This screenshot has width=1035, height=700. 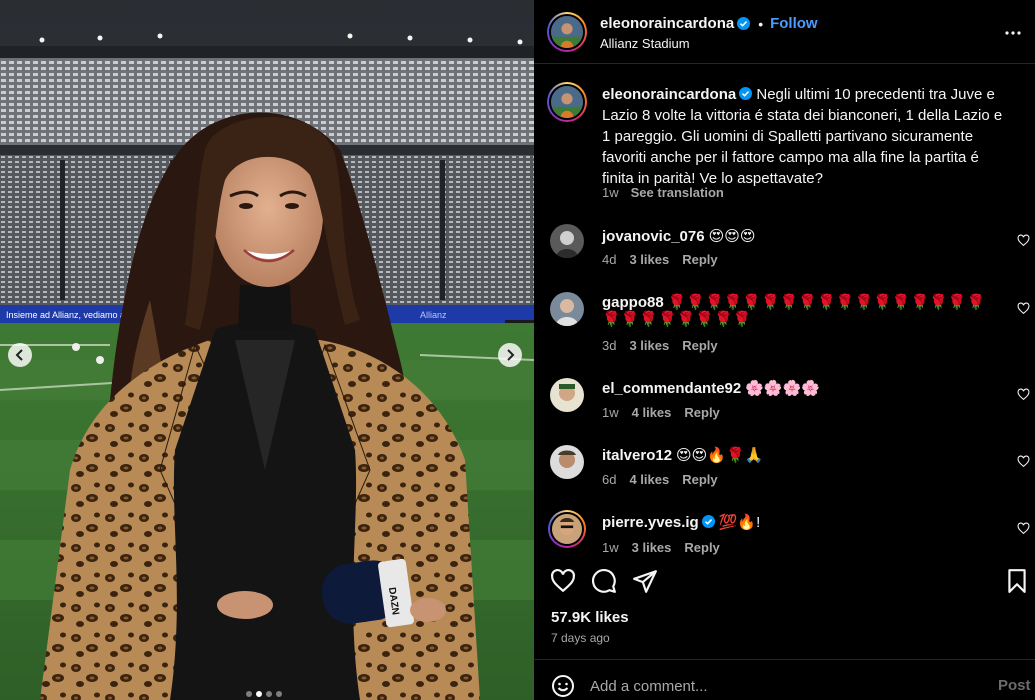 I want to click on chevron-right-icon, so click(x=511, y=355).